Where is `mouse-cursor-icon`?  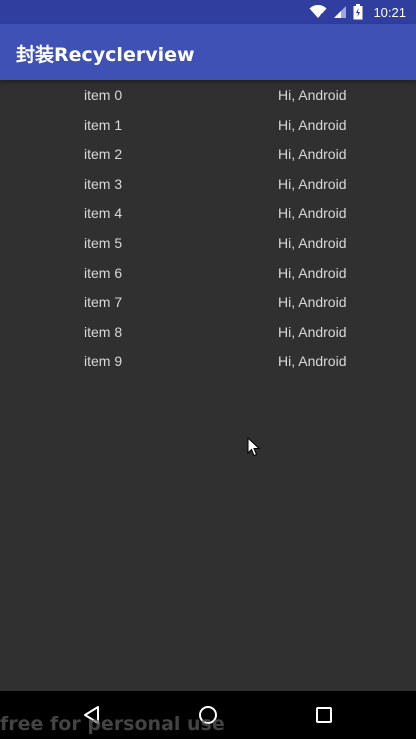
mouse-cursor-icon is located at coordinates (254, 448).